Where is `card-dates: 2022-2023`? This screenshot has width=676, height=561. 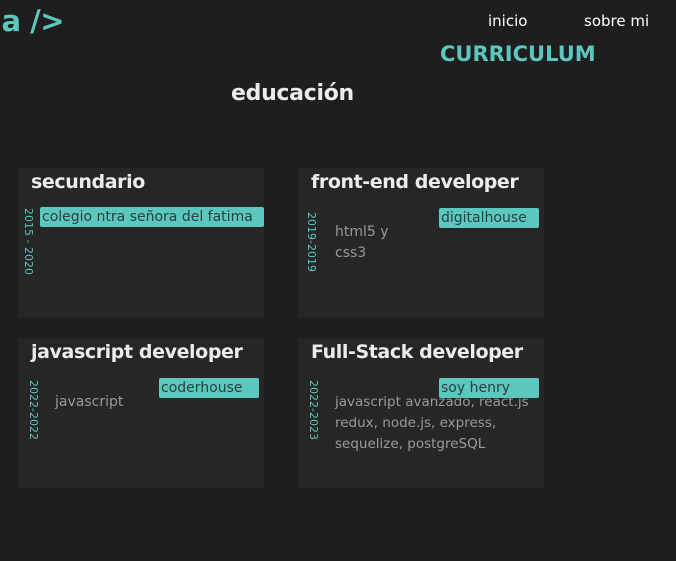
card-dates: 2022-2023 is located at coordinates (313, 420).